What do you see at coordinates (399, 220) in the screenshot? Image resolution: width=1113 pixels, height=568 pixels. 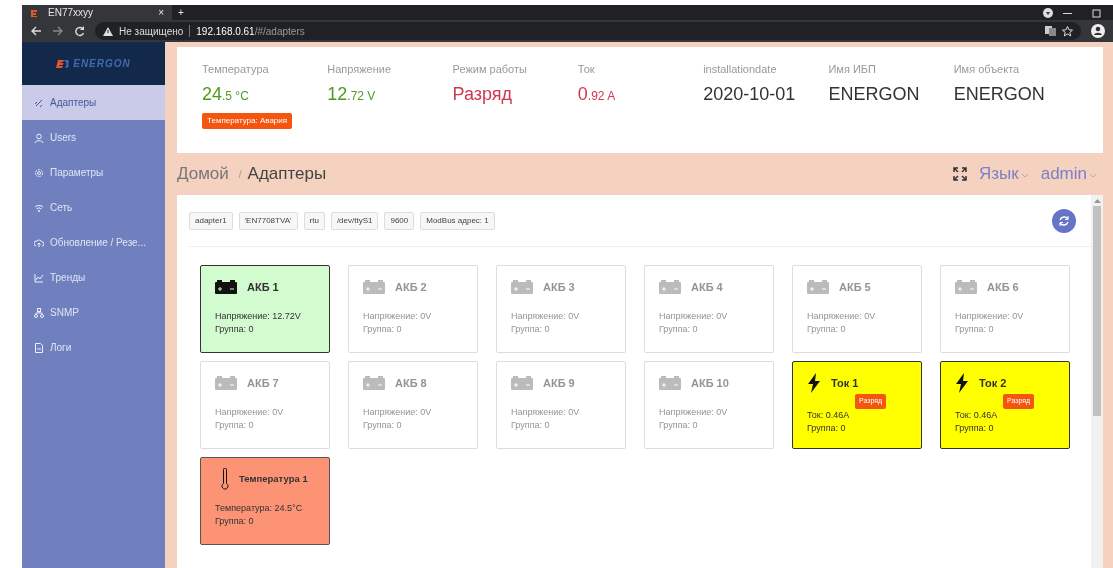 I see `adapter-tag: 9600` at bounding box center [399, 220].